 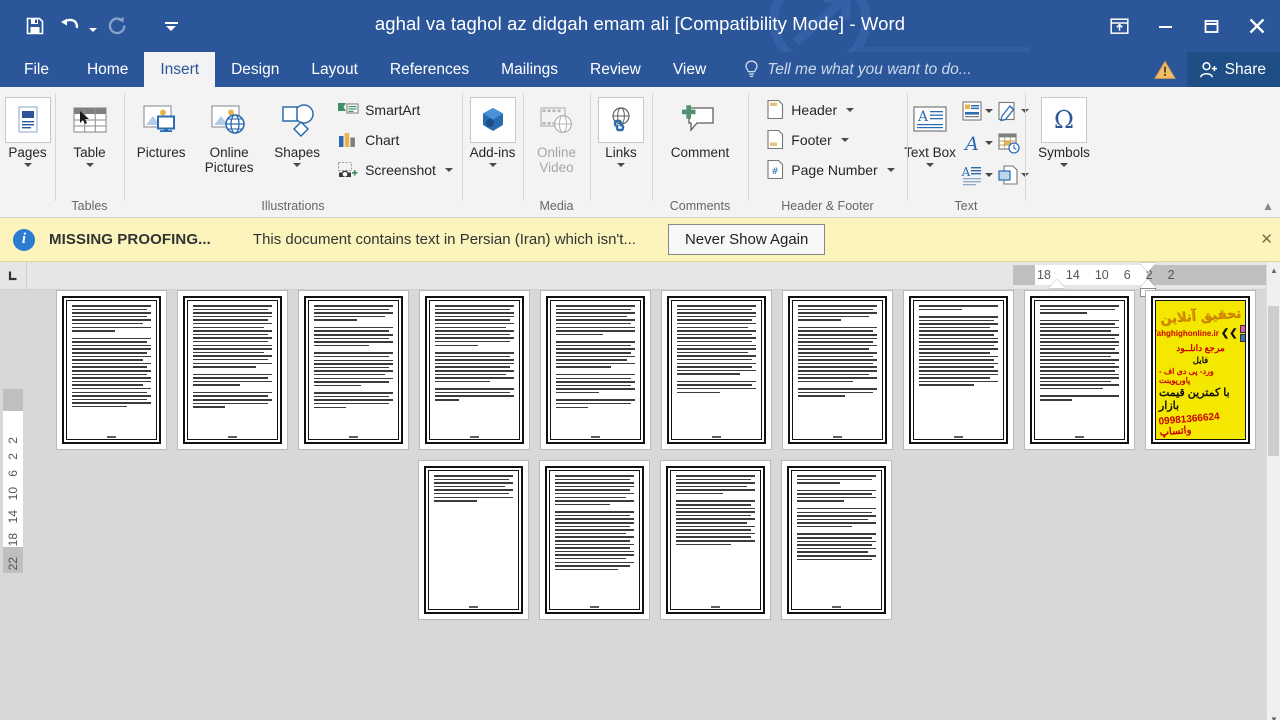 I want to click on quick-parts-button, so click(x=977, y=111).